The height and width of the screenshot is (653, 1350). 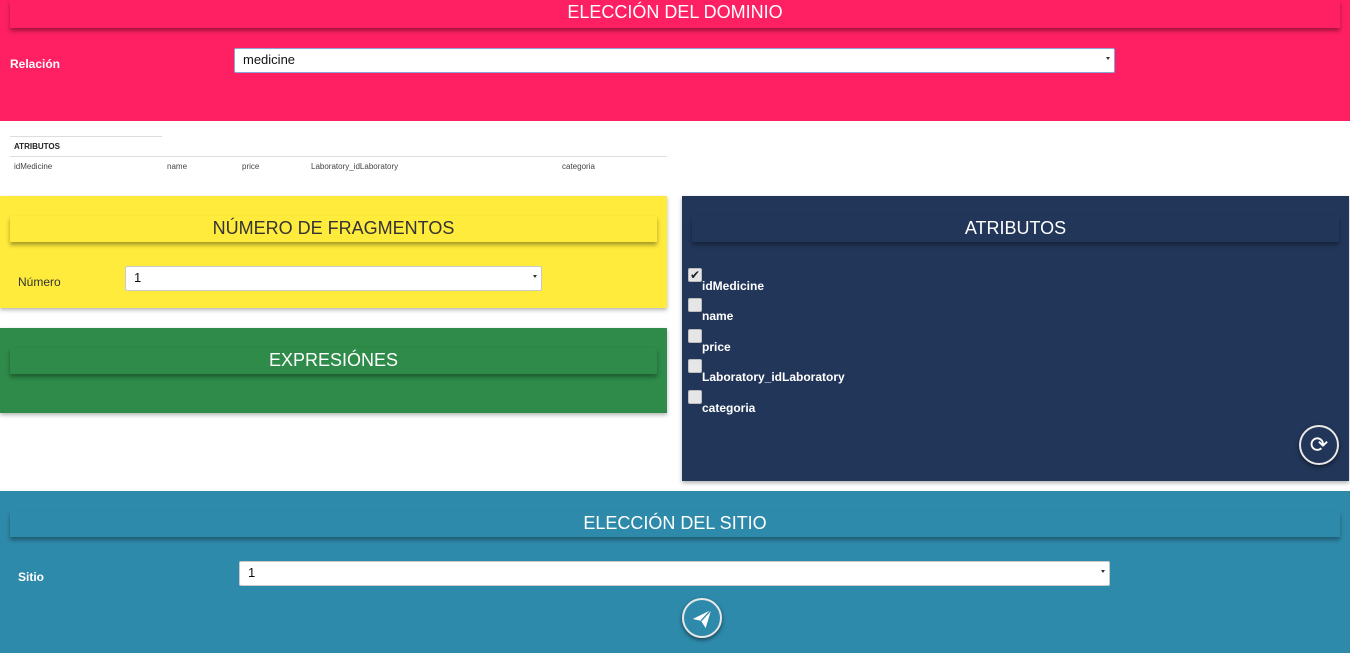 What do you see at coordinates (33, 166) in the screenshot?
I see `table-cell: idMedicine` at bounding box center [33, 166].